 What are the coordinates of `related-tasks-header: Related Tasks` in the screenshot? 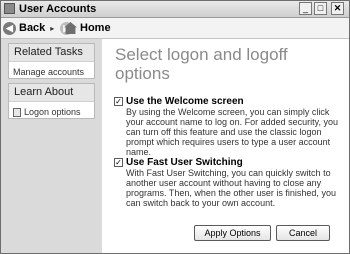 It's located at (51, 53).